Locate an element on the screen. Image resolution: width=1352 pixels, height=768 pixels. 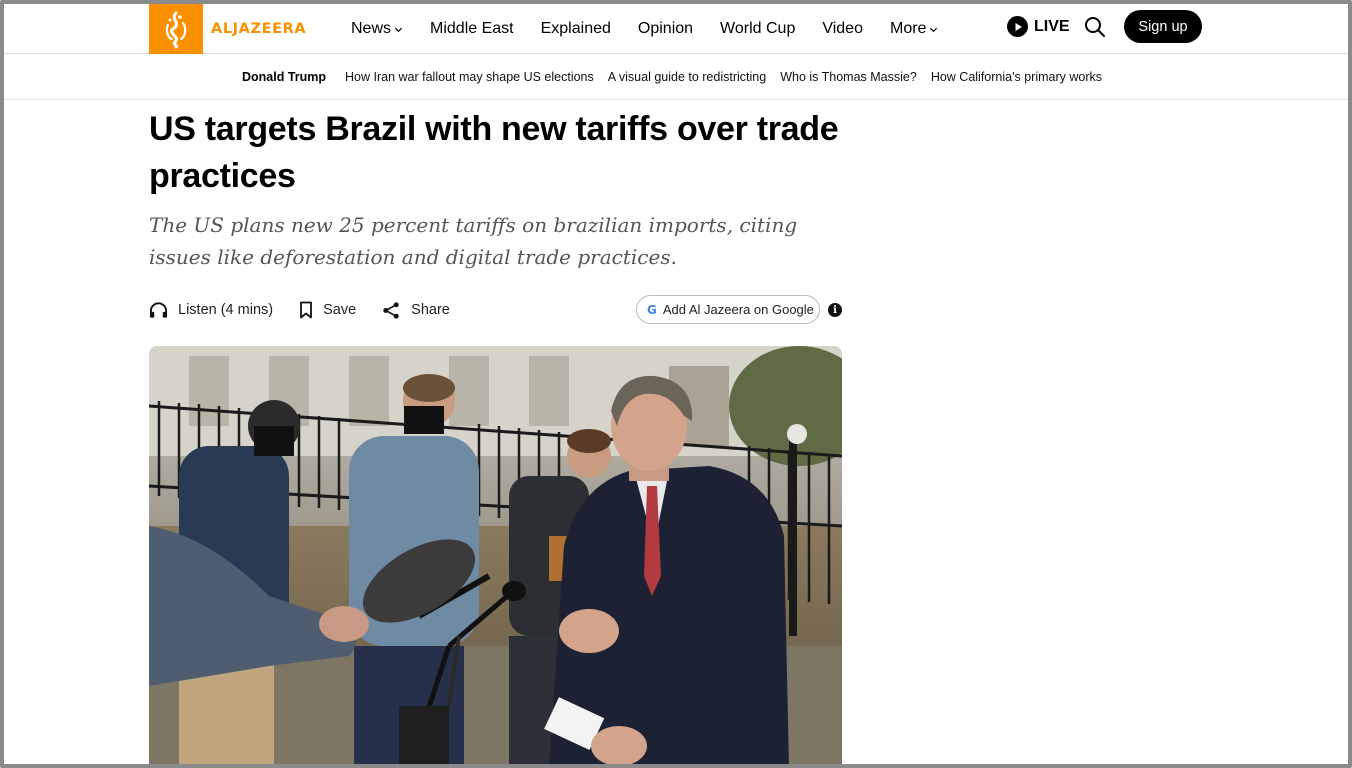
nav-item-world-cup: World Cup is located at coordinates (757, 29).